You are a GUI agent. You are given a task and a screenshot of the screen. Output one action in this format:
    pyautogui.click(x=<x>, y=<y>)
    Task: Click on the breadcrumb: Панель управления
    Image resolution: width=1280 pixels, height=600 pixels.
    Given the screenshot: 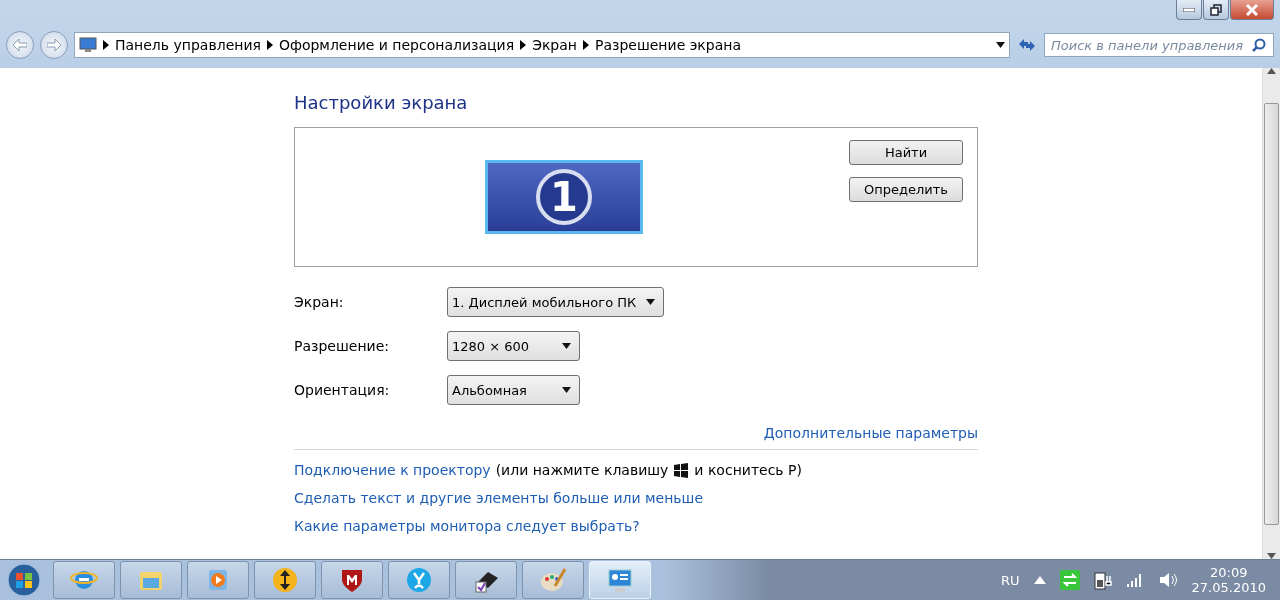 What is the action you would take?
    pyautogui.click(x=188, y=45)
    